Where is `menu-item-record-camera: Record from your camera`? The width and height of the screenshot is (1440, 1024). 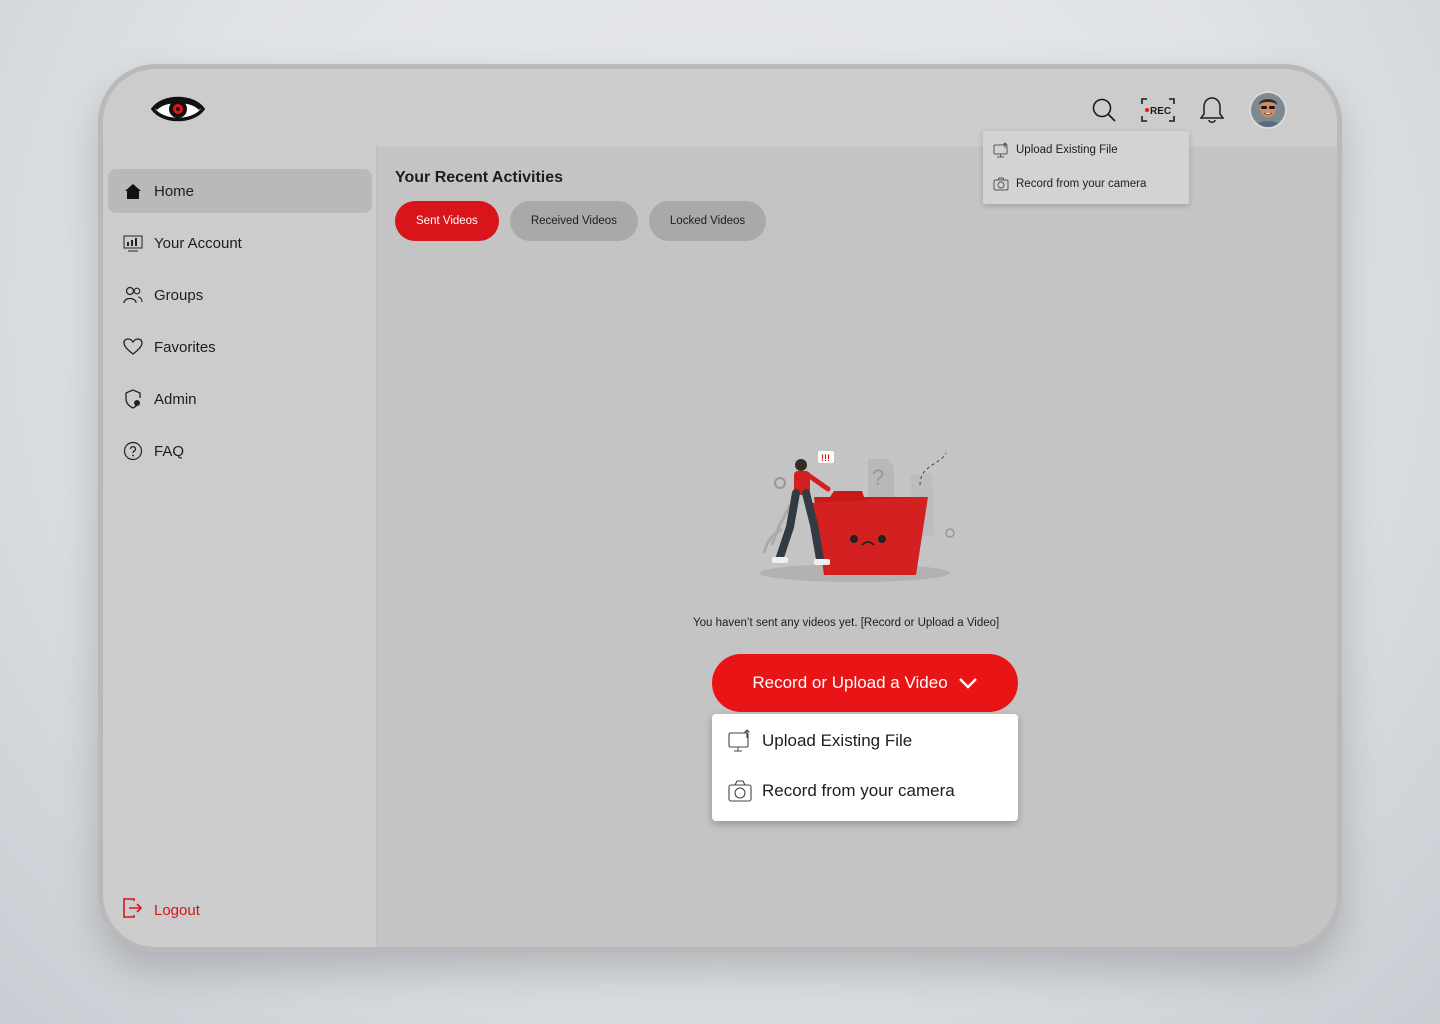
menu-item-record-camera: Record from your camera is located at coordinates (865, 791).